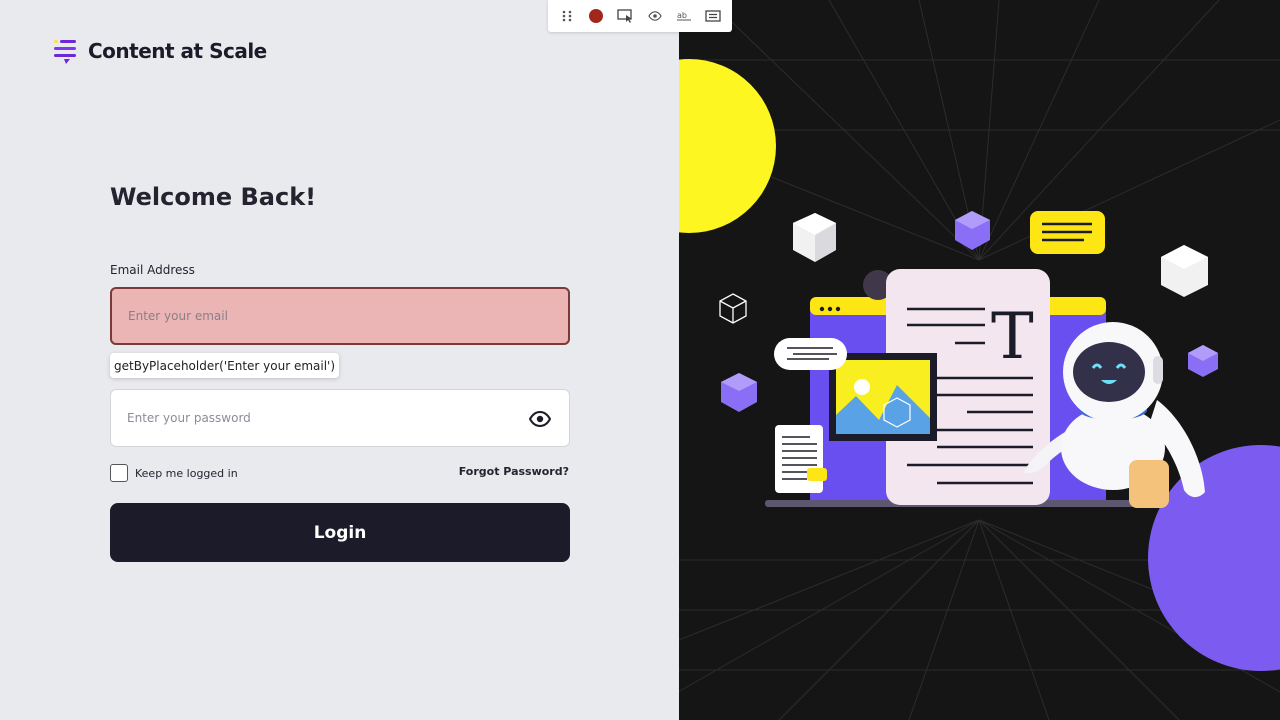 This screenshot has height=720, width=1280. What do you see at coordinates (625, 16) in the screenshot?
I see `pick-locator-icon` at bounding box center [625, 16].